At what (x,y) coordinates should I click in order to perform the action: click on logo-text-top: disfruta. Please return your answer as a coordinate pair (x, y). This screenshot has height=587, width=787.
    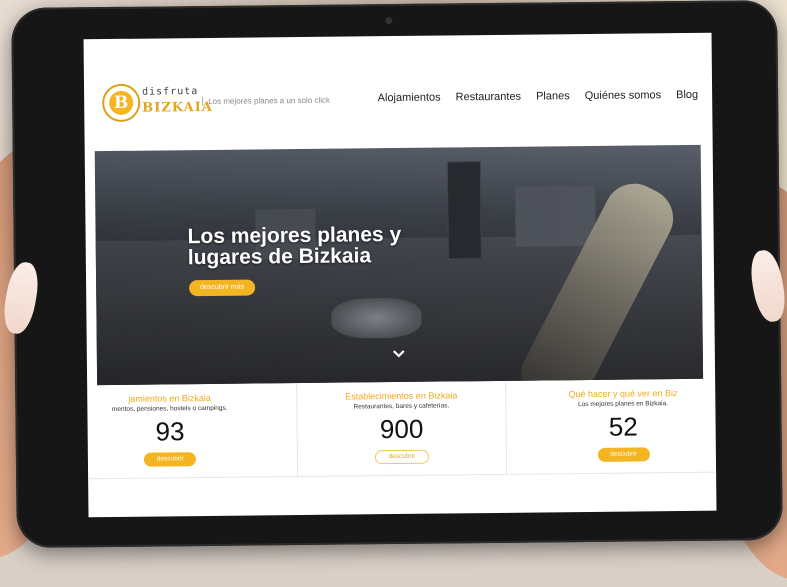
    Looking at the image, I should click on (170, 92).